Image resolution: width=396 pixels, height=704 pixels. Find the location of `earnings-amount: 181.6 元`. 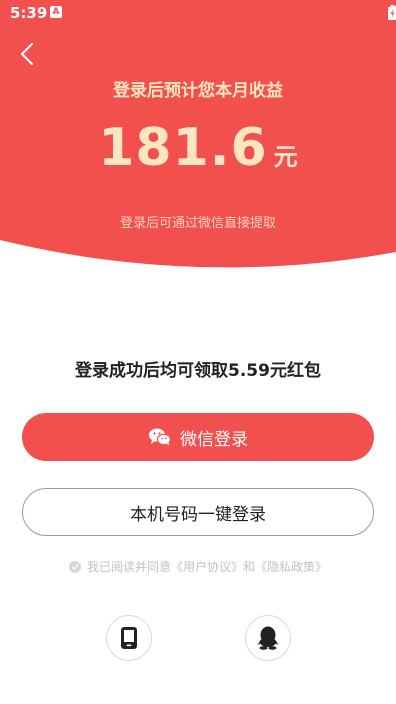

earnings-amount: 181.6 元 is located at coordinates (198, 148).